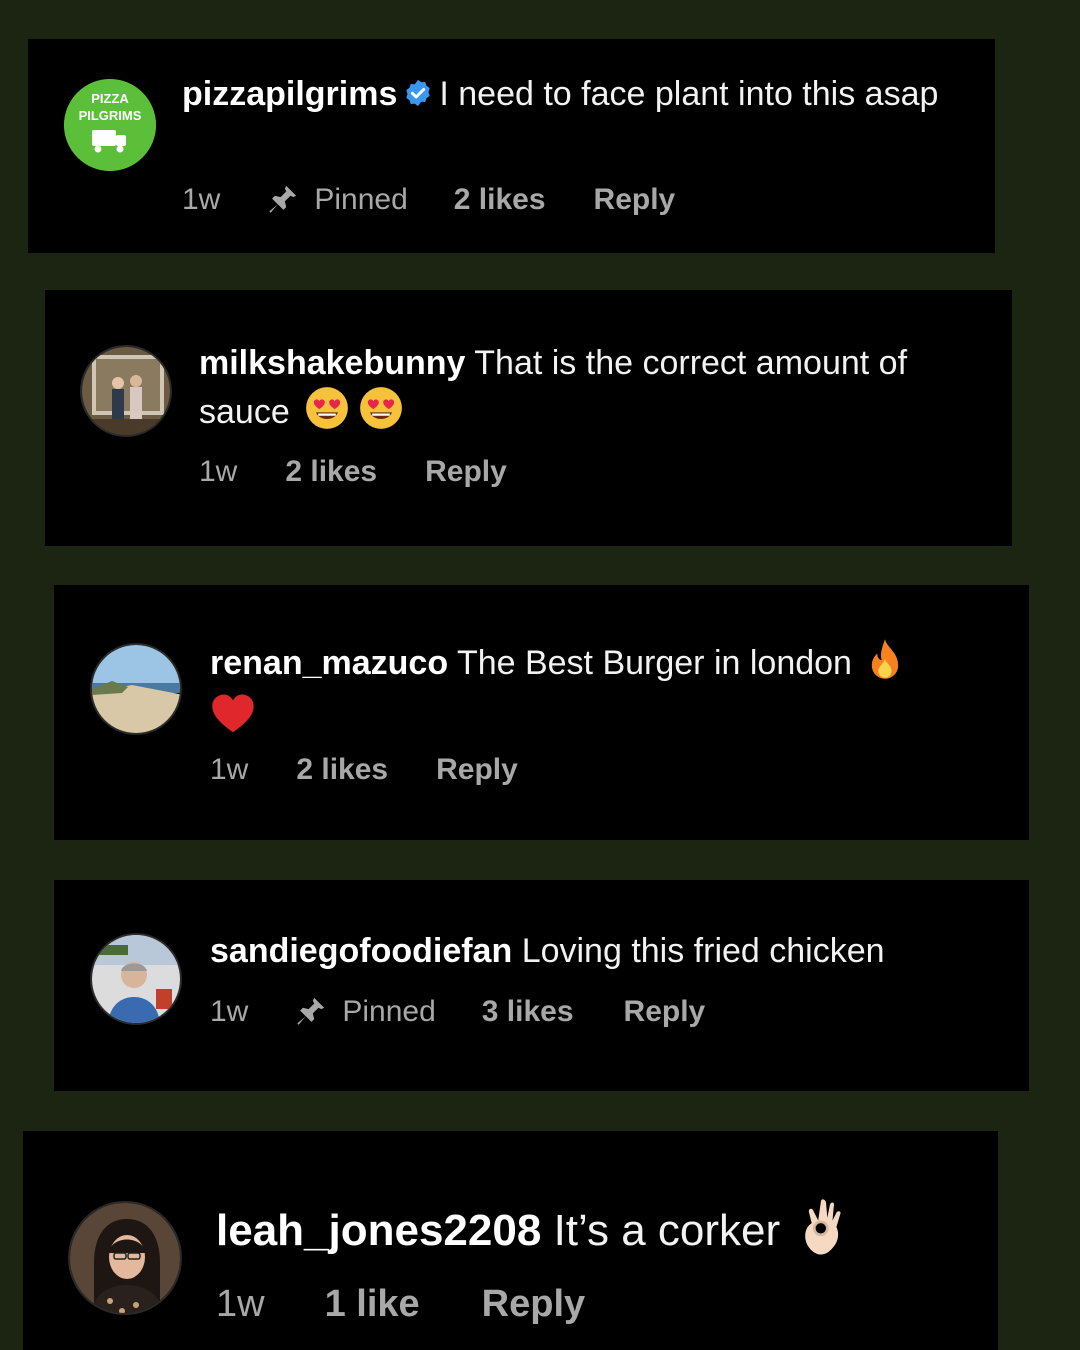 The width and height of the screenshot is (1080, 1350). I want to click on comment-meta: 1w 1 like Reply, so click(400, 1304).